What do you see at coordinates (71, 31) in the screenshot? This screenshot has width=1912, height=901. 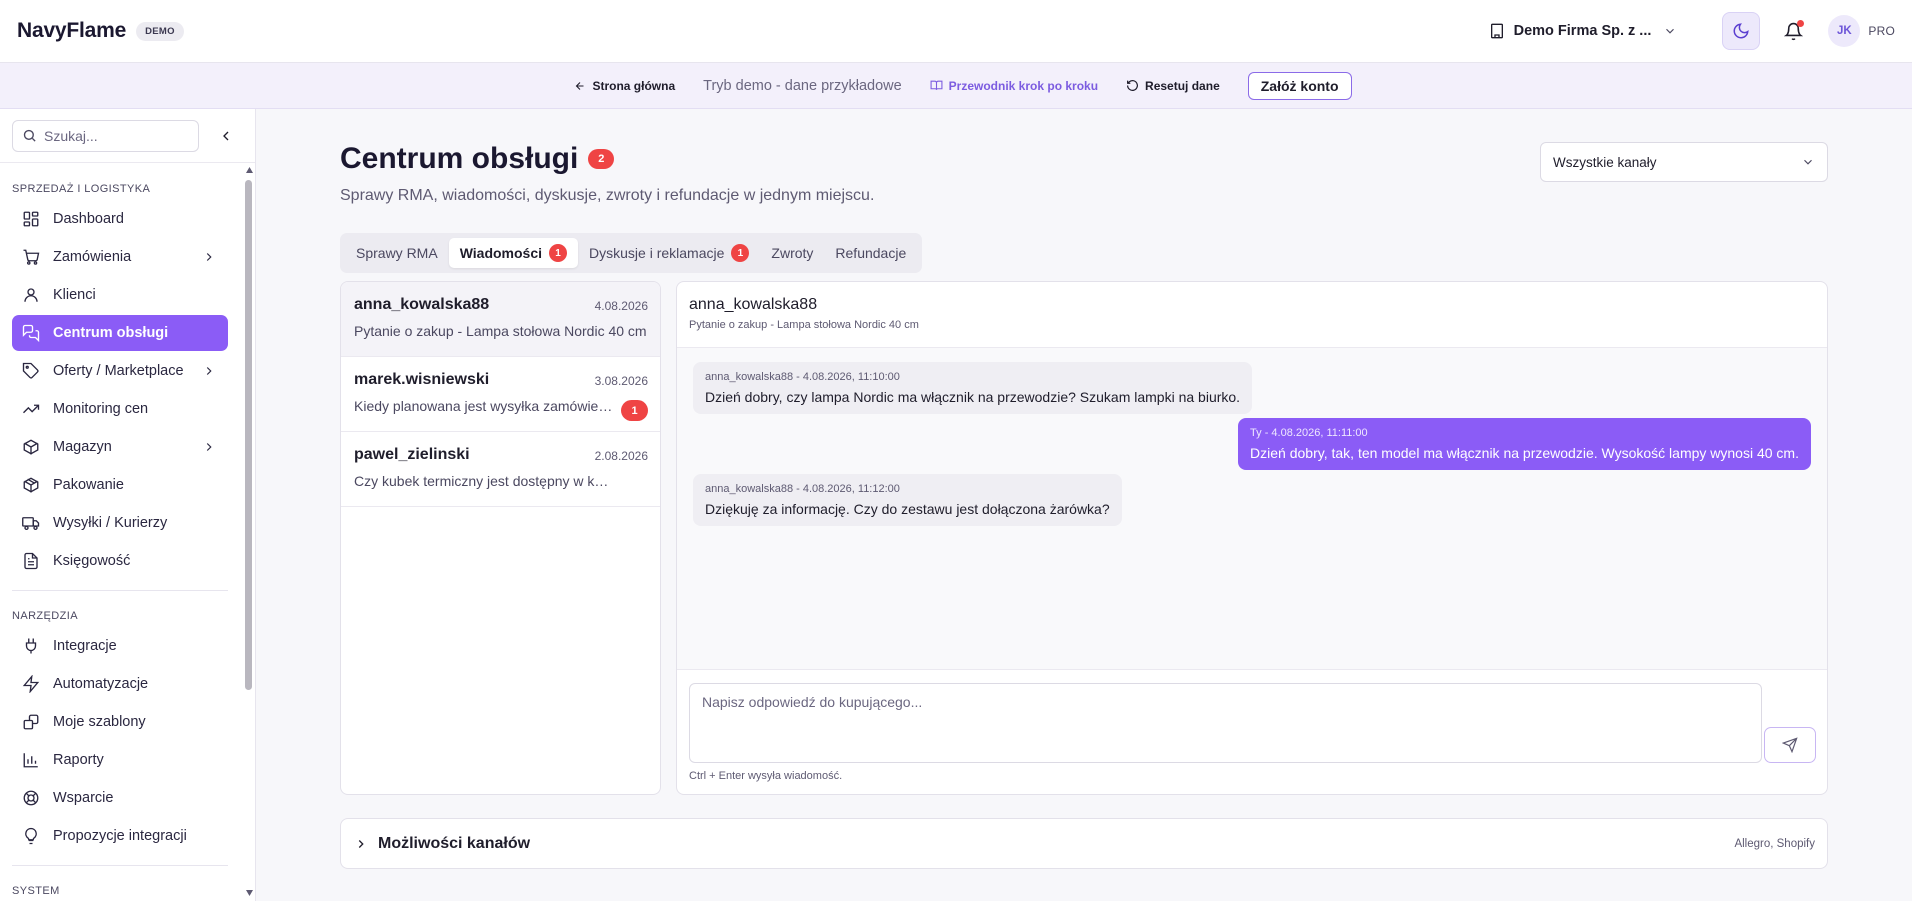 I see `brand-logo: NavyFlame` at bounding box center [71, 31].